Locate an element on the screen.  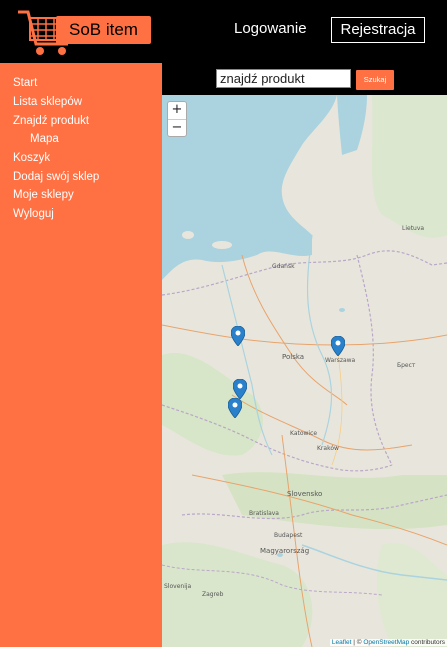
nav-my-shops: Moje sklepy is located at coordinates (43, 195).